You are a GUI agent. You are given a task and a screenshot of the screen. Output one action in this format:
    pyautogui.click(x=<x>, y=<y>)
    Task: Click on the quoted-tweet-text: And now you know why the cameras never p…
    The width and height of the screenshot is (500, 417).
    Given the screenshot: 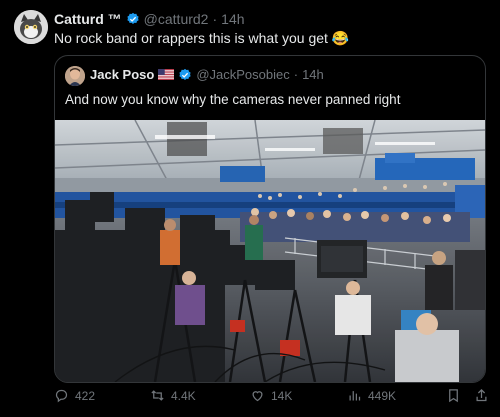 What is the action you would take?
    pyautogui.click(x=233, y=99)
    